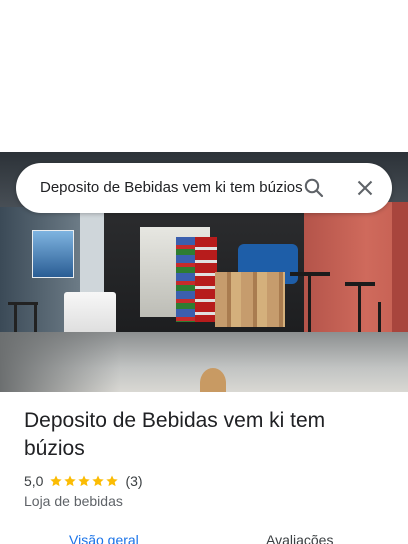 This screenshot has width=408, height=544. I want to click on tab-overview: Visão geral, so click(104, 538).